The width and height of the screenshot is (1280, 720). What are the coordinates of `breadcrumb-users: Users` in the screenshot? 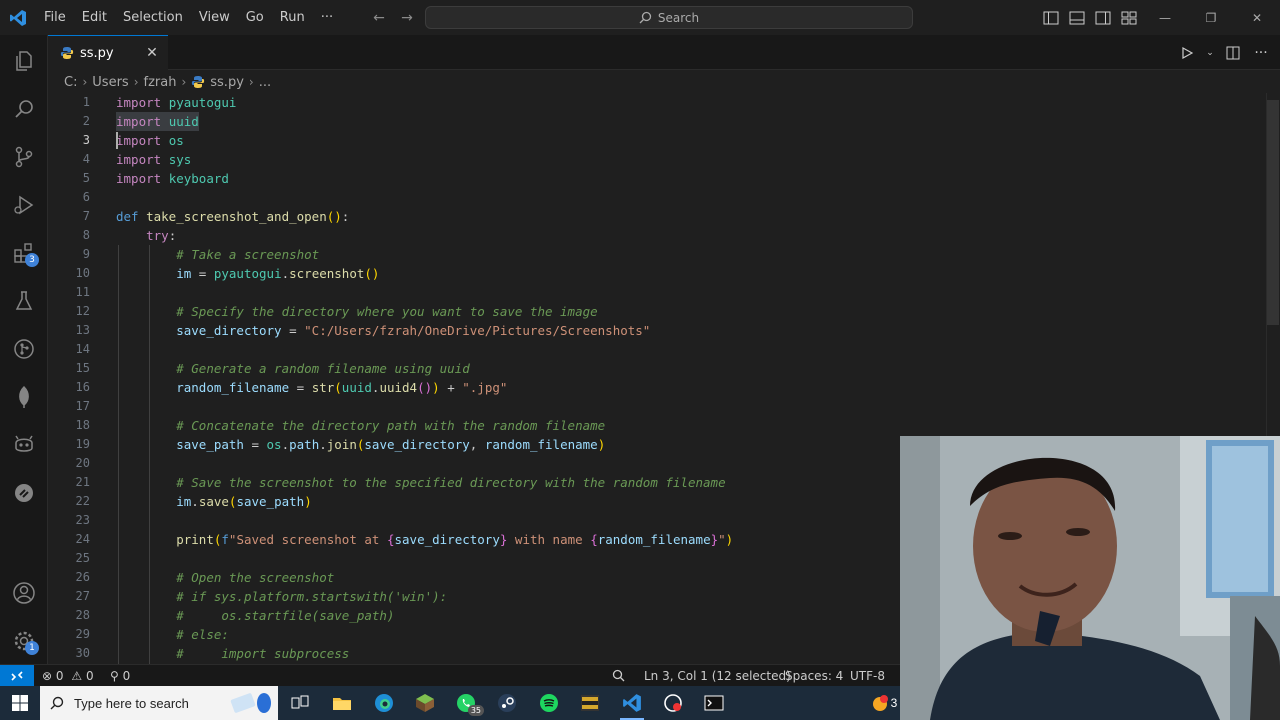 It's located at (110, 82).